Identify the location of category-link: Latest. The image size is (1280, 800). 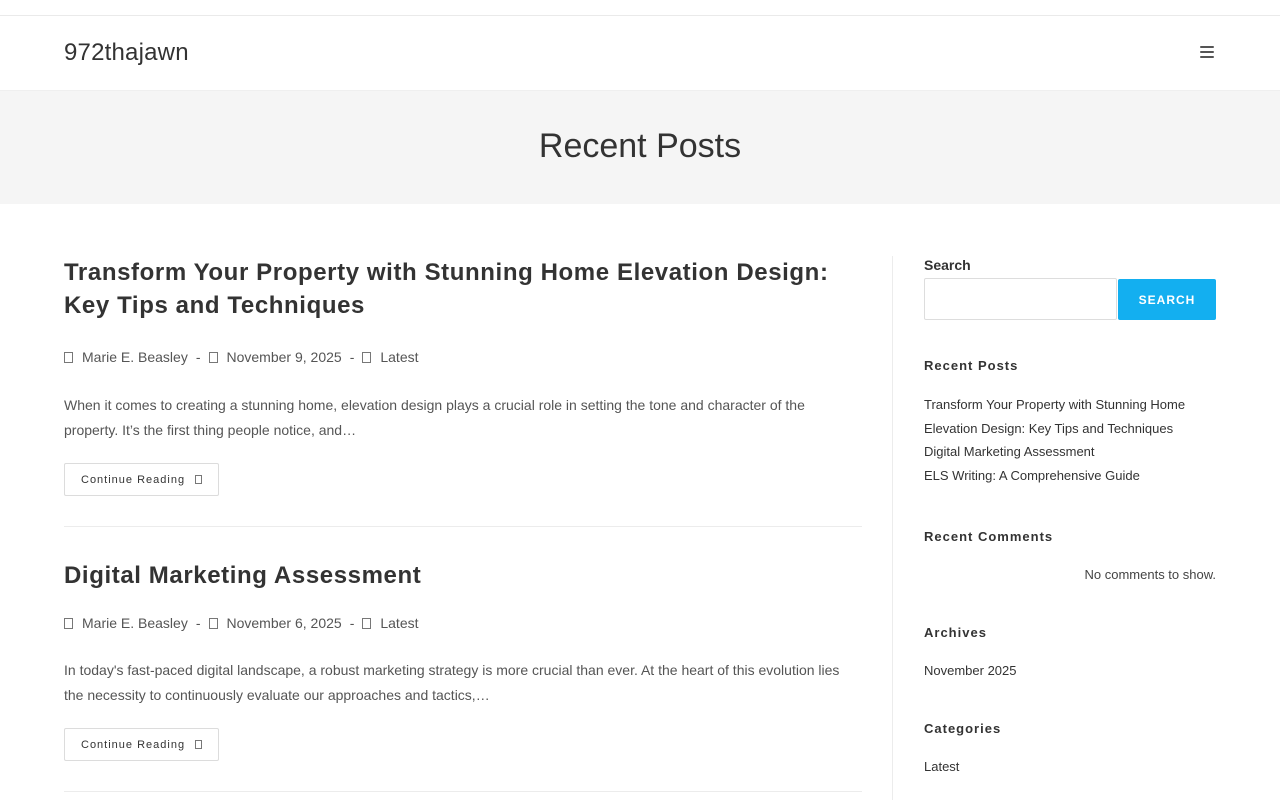
(1070, 767).